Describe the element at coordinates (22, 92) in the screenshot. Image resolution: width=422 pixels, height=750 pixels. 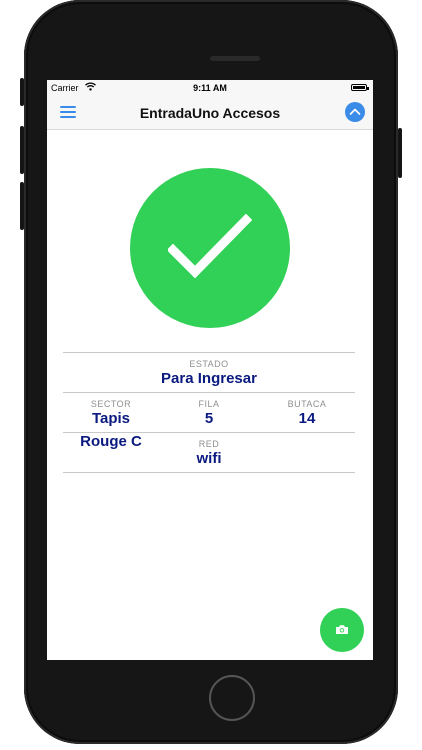
I see `mute-switch` at that location.